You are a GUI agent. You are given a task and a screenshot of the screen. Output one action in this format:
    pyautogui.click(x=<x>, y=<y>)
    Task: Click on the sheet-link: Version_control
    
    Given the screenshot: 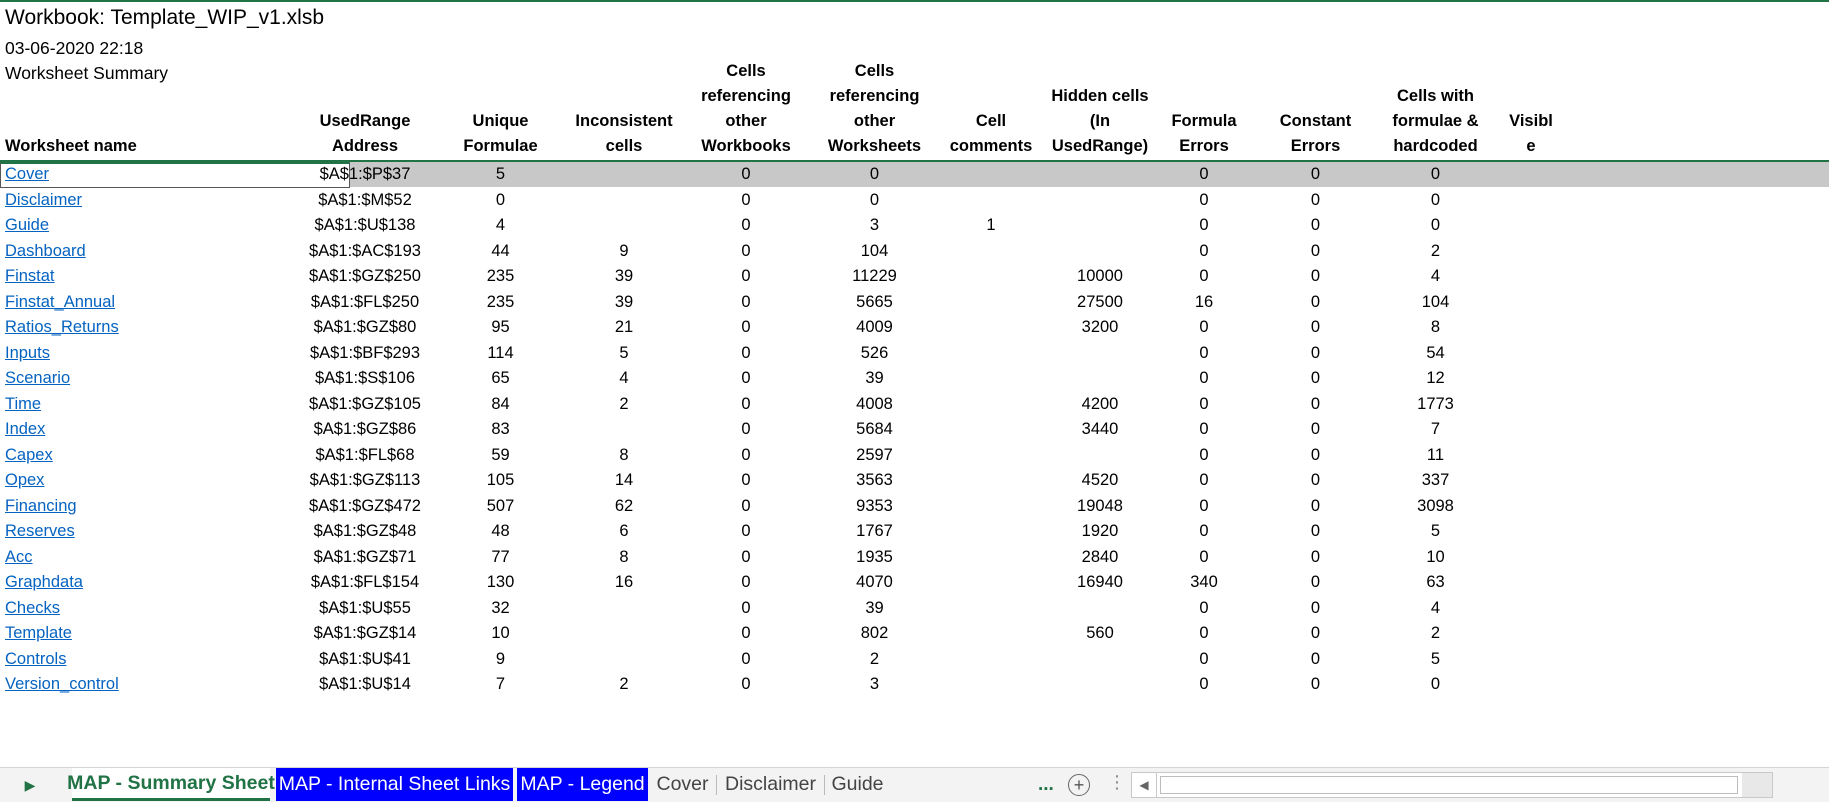 What is the action you would take?
    pyautogui.click(x=62, y=684)
    